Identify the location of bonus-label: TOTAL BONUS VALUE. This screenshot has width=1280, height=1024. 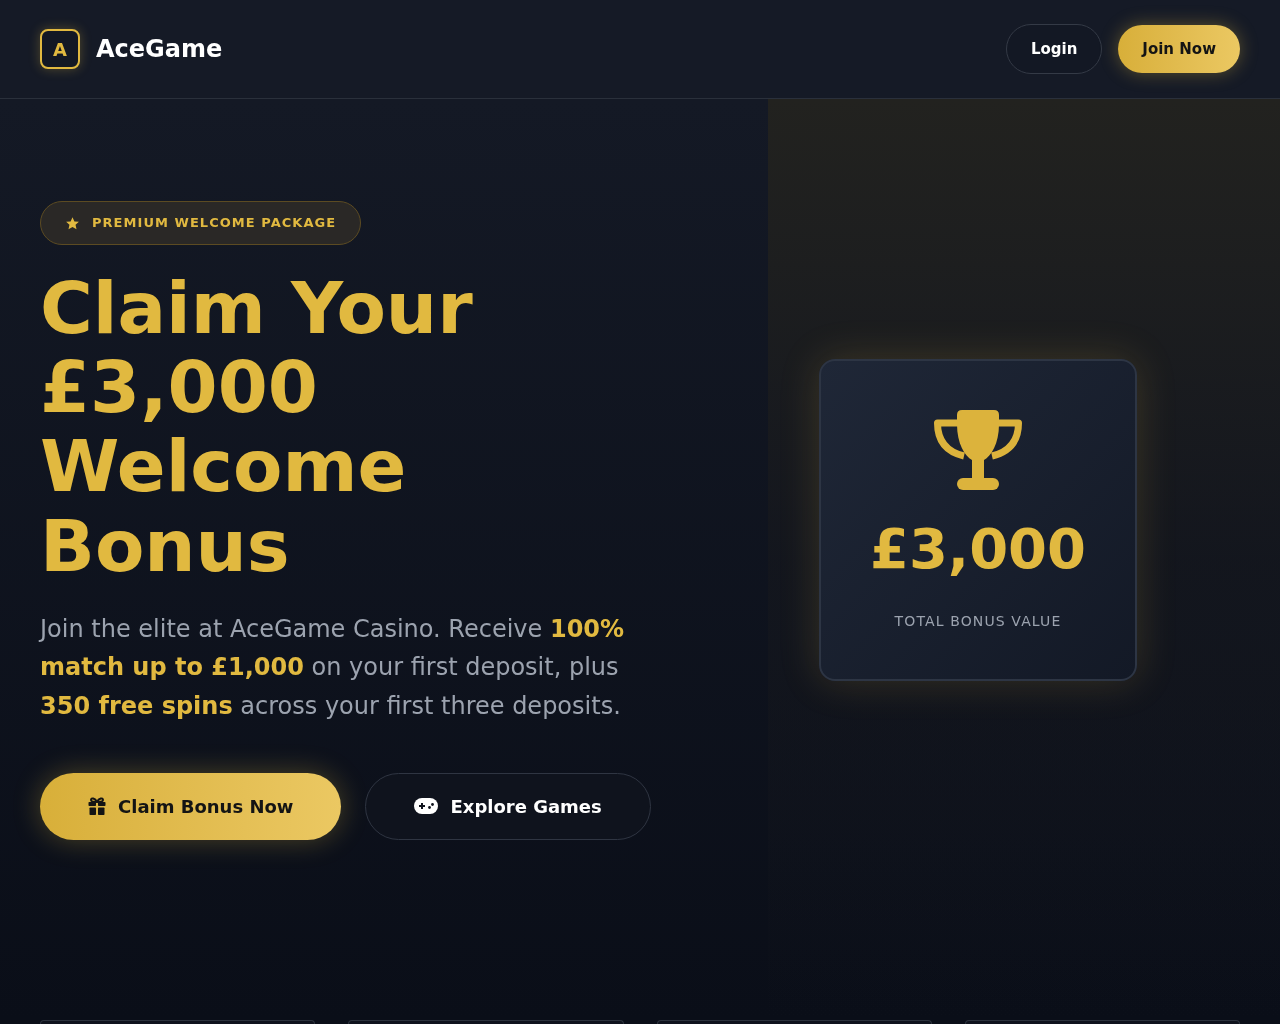
(978, 621).